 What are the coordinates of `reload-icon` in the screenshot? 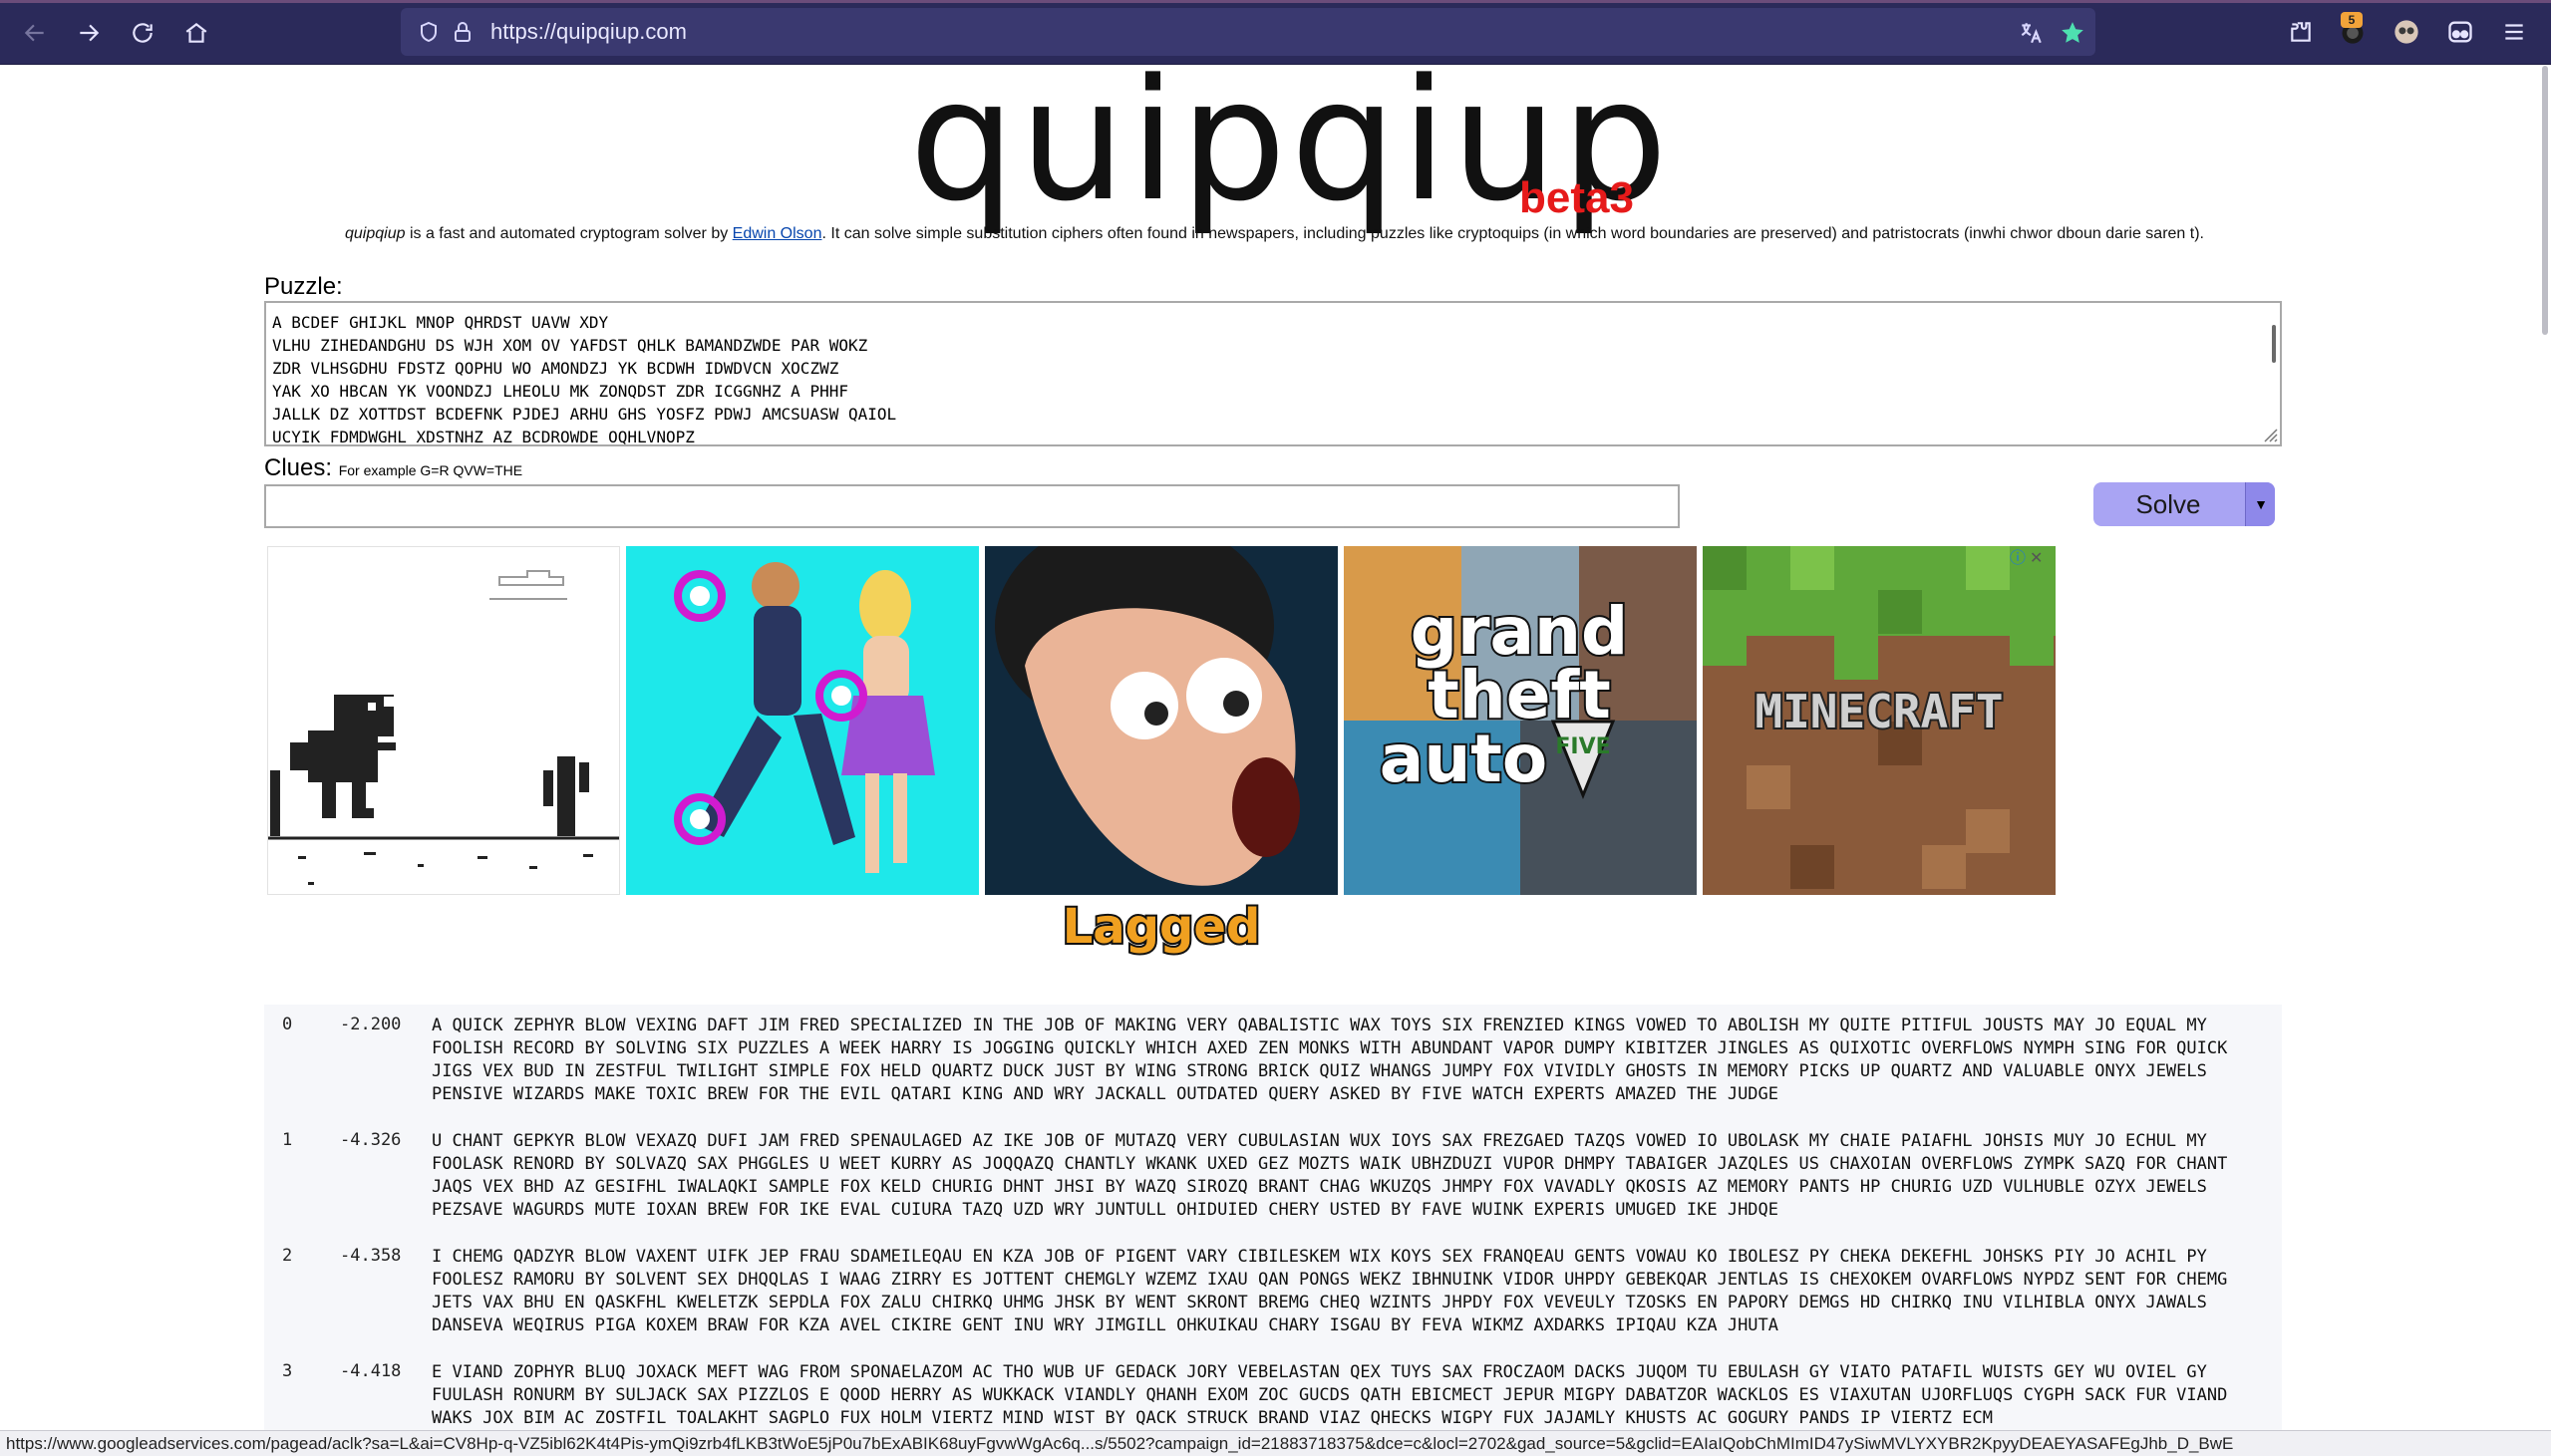 It's located at (143, 33).